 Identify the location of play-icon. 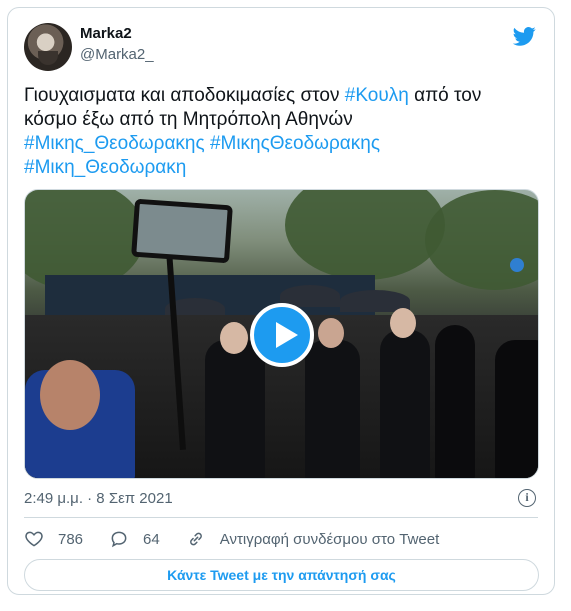
(282, 335).